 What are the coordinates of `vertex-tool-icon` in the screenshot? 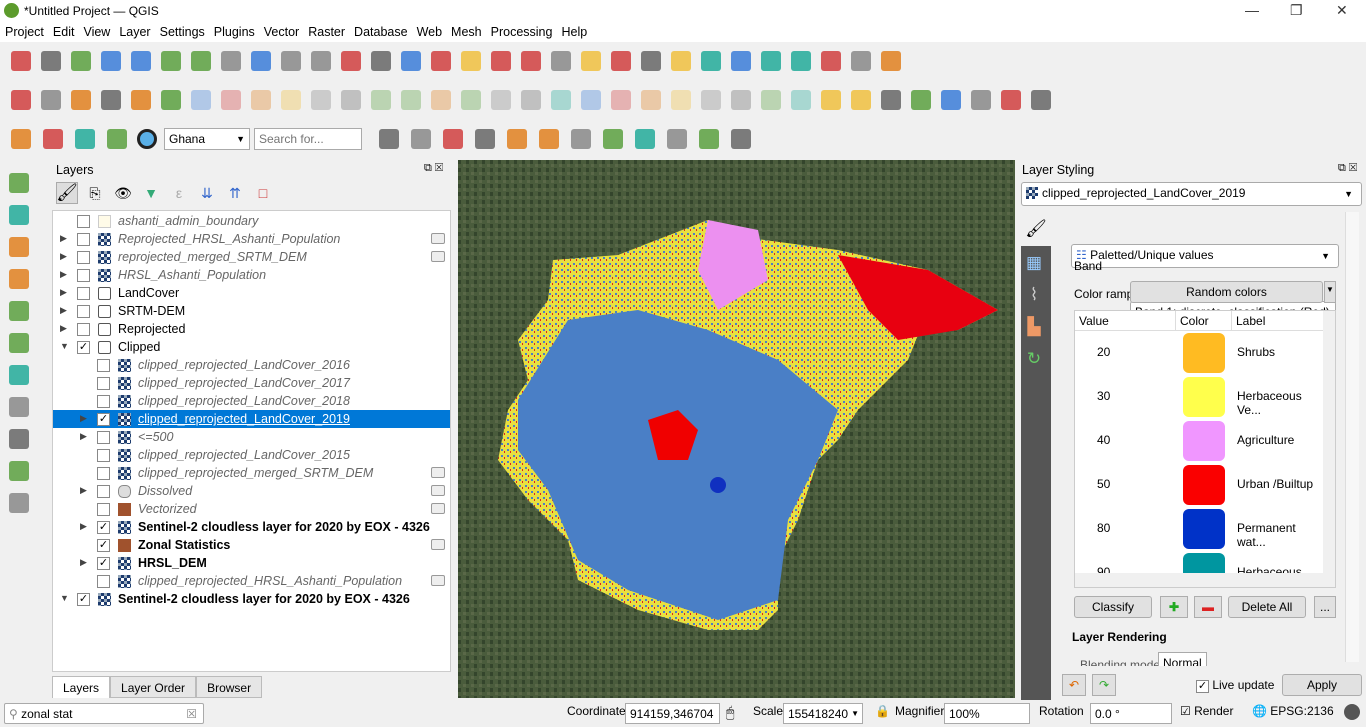 It's located at (171, 100).